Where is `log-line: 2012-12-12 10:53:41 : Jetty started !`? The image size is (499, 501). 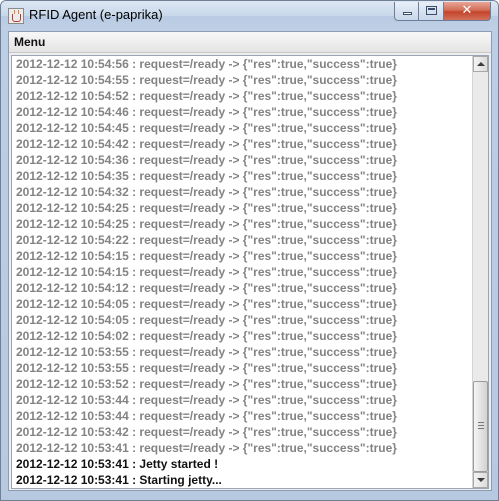
log-line: 2012-12-12 10:53:41 : Jetty started ! is located at coordinates (117, 464).